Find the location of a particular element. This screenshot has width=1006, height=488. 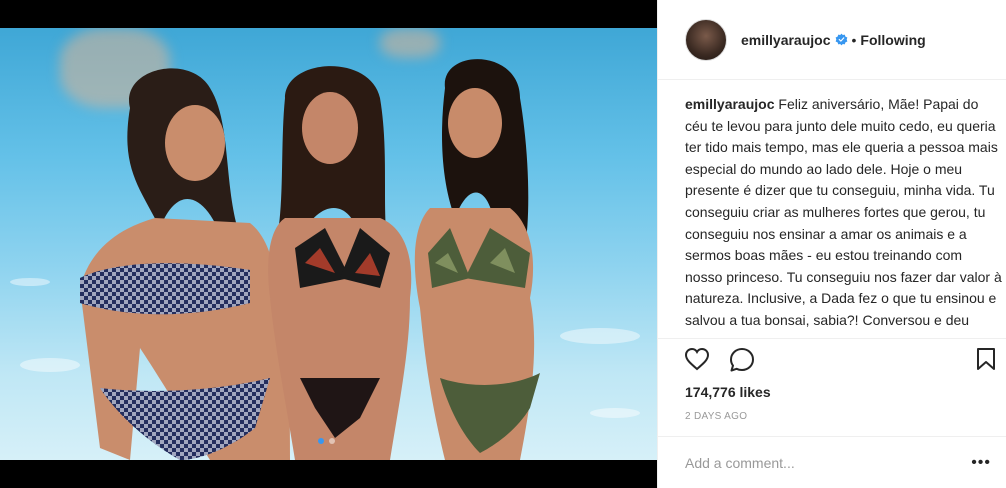

comment-input is located at coordinates (828, 462).